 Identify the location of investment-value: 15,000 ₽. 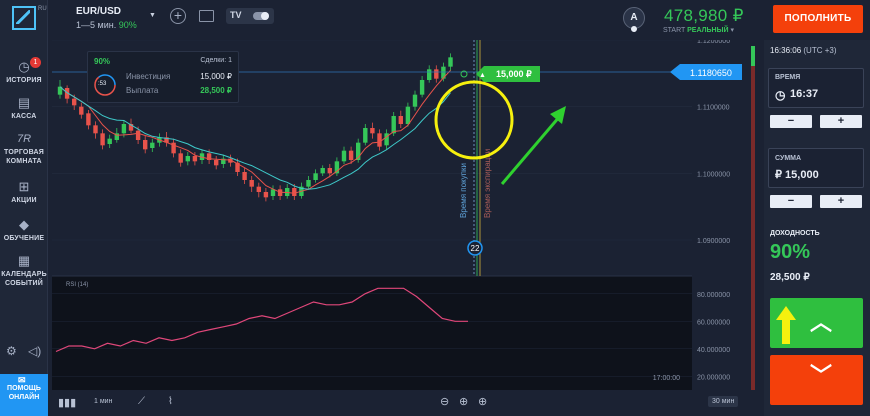
(216, 76).